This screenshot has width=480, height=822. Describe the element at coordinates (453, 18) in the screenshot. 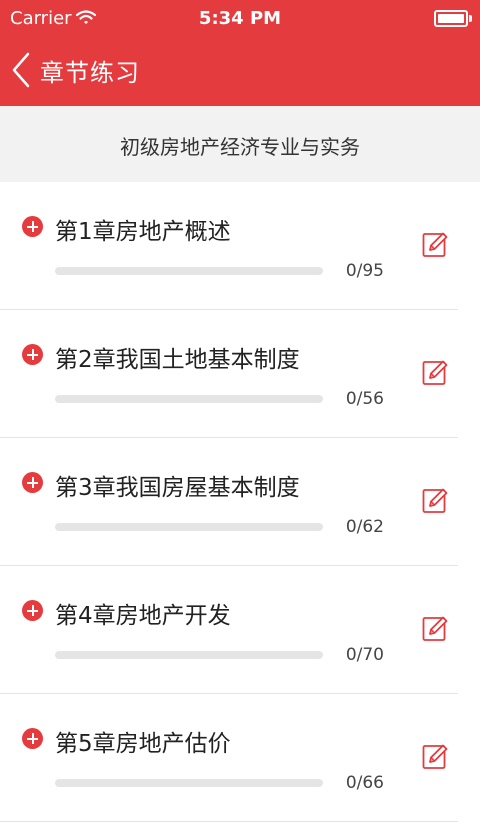

I see `battery-icon` at that location.